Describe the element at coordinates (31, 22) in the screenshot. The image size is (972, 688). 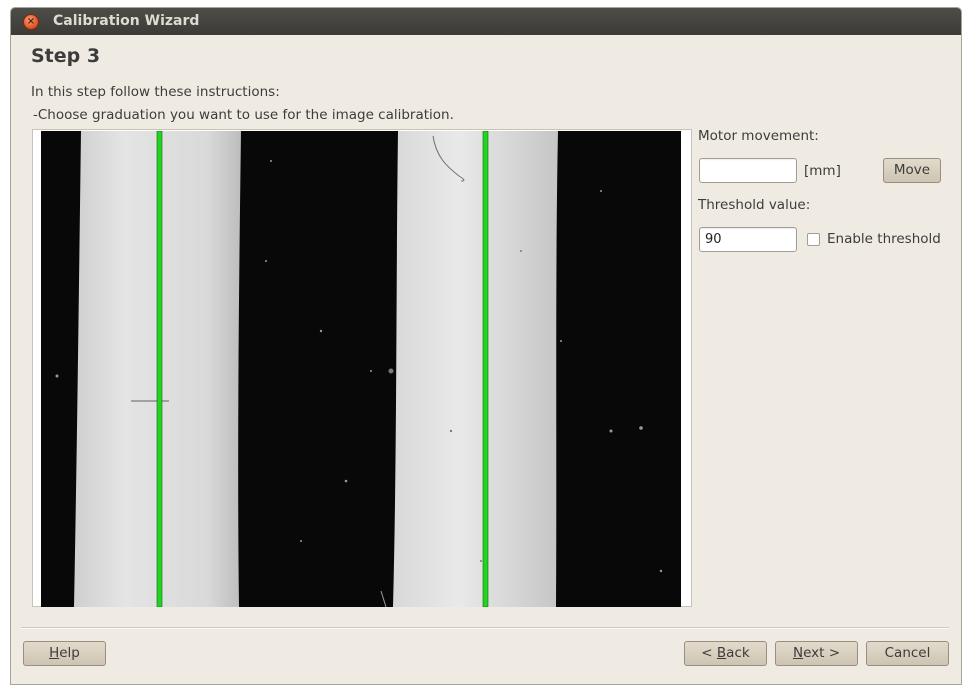
I see `close-icon: ×` at that location.